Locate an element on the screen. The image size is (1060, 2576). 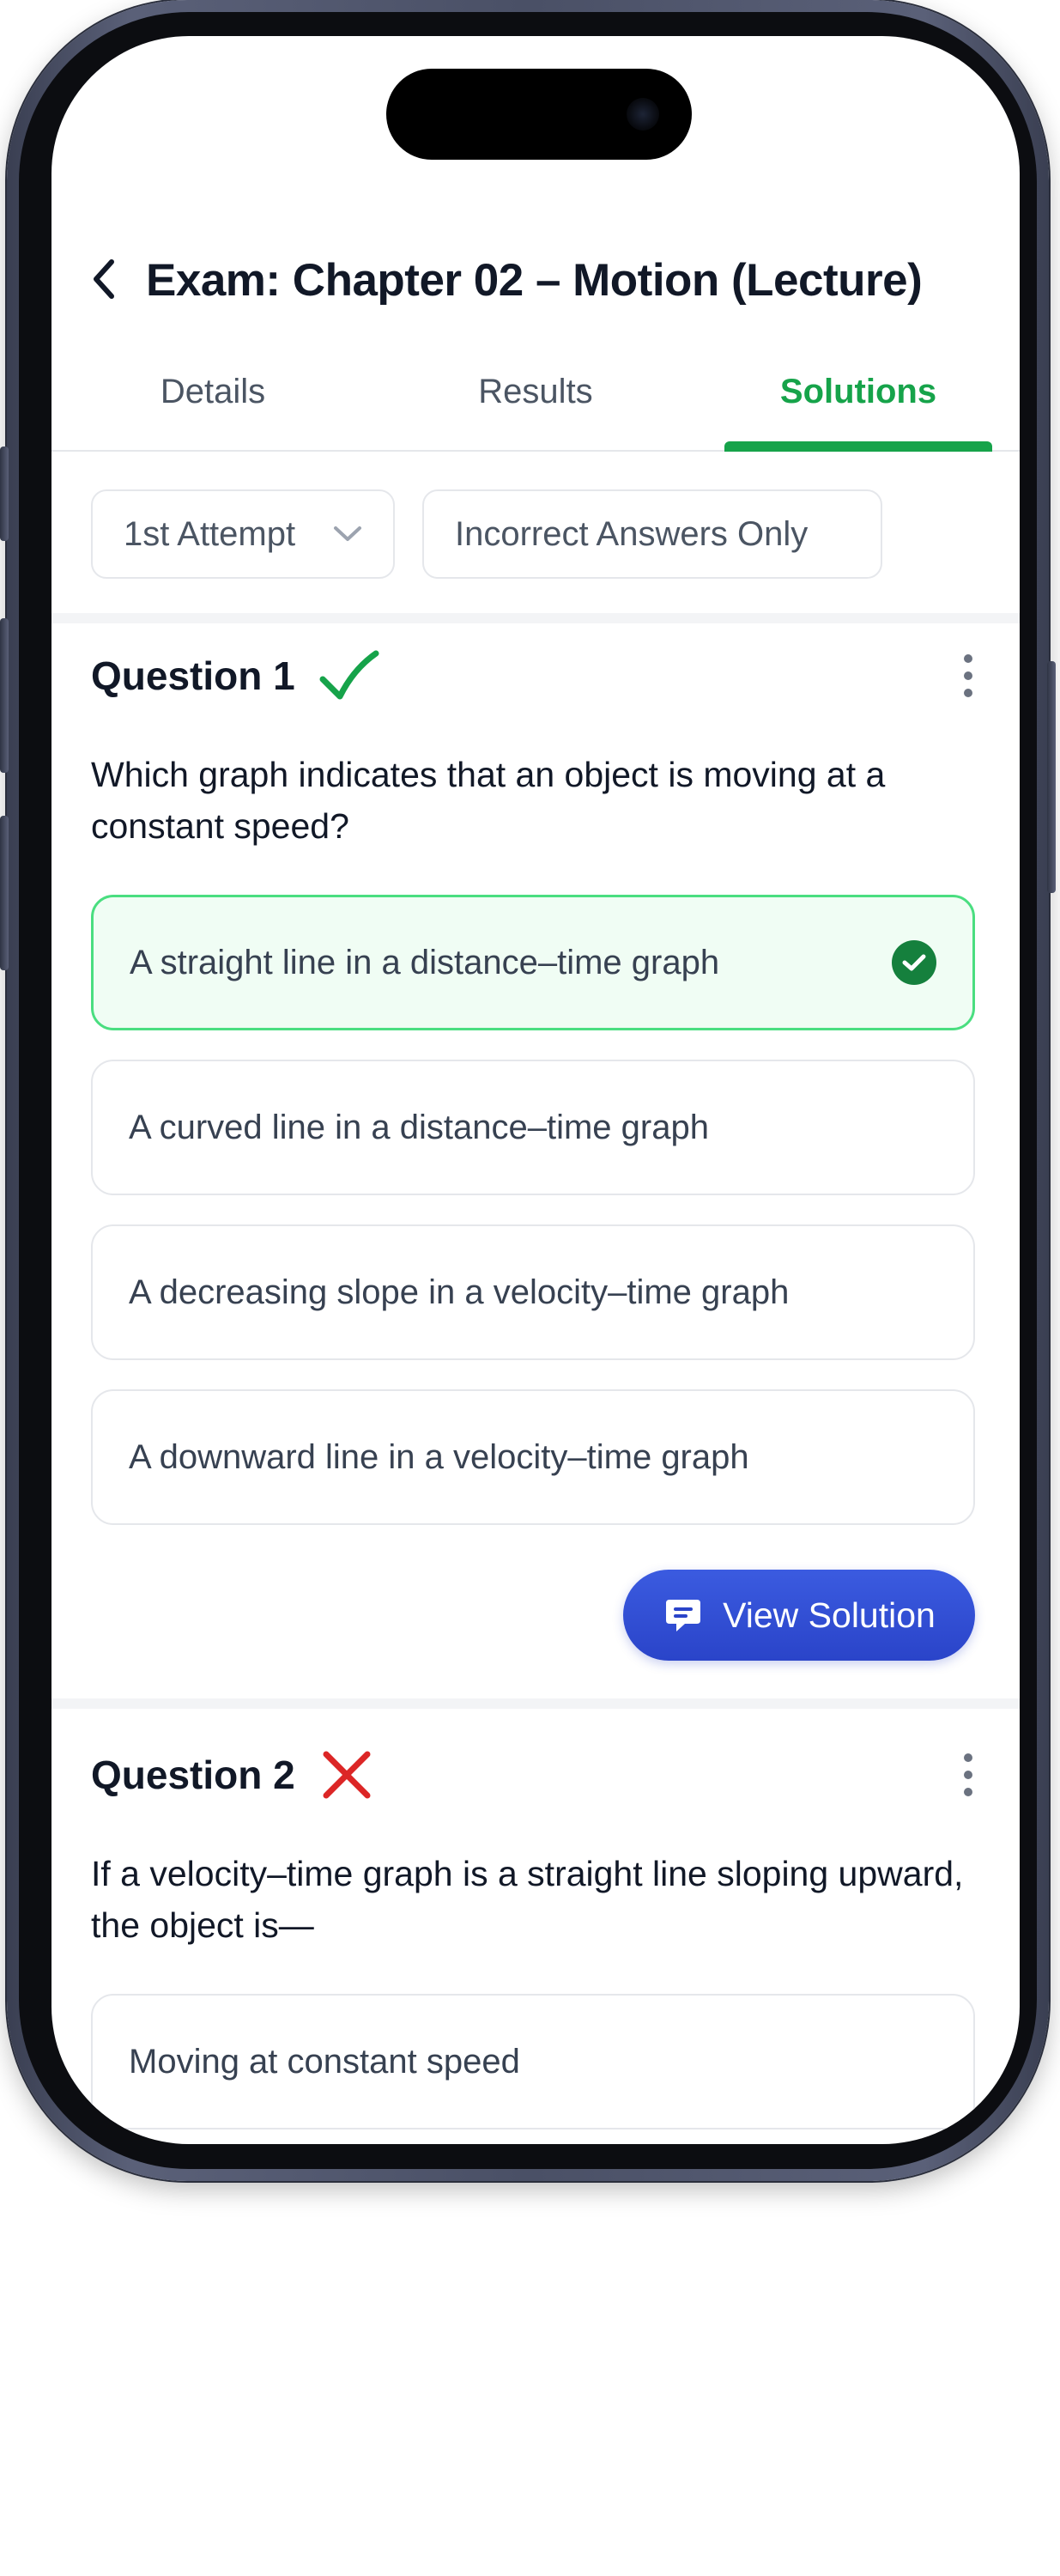
view-solution-label: View Solution is located at coordinates (829, 1615).